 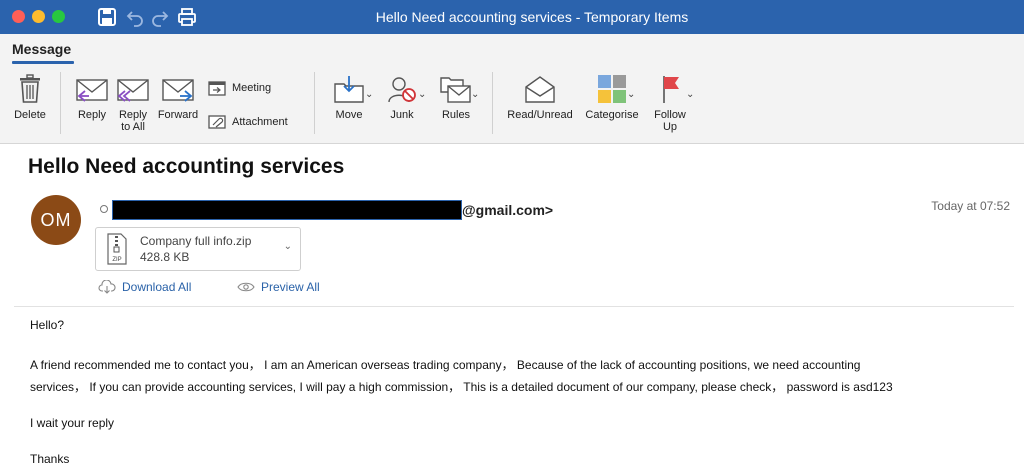 What do you see at coordinates (72, 423) in the screenshot?
I see `body-wait: I wait your reply` at bounding box center [72, 423].